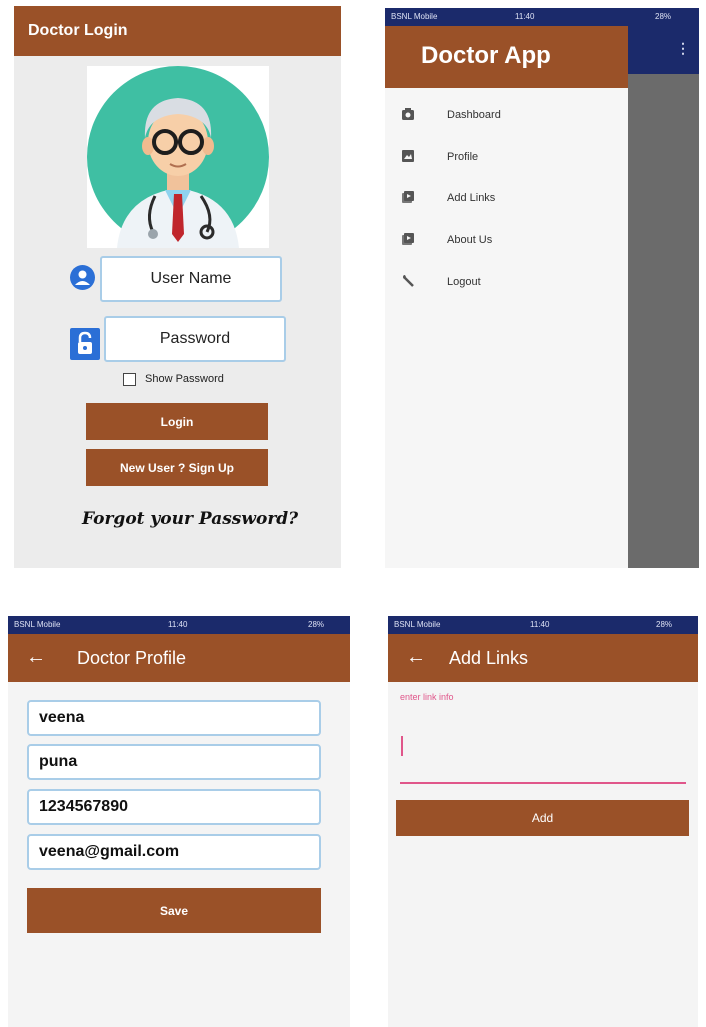 This screenshot has width=706, height=1027. What do you see at coordinates (174, 718) in the screenshot?
I see `name-field: veena` at bounding box center [174, 718].